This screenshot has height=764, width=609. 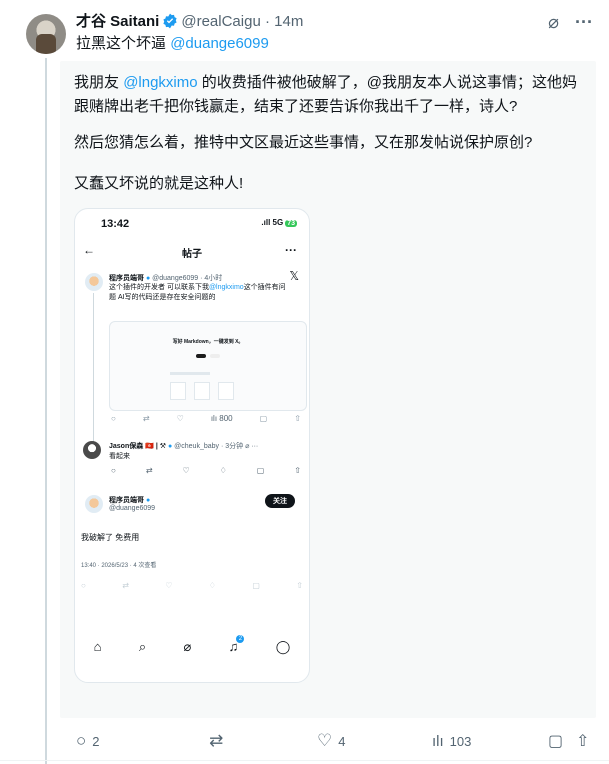 I want to click on post-actions: ○ 2 ⇄ ♡ 4 ılı 103 ▢ ⇧, so click(x=336, y=741).